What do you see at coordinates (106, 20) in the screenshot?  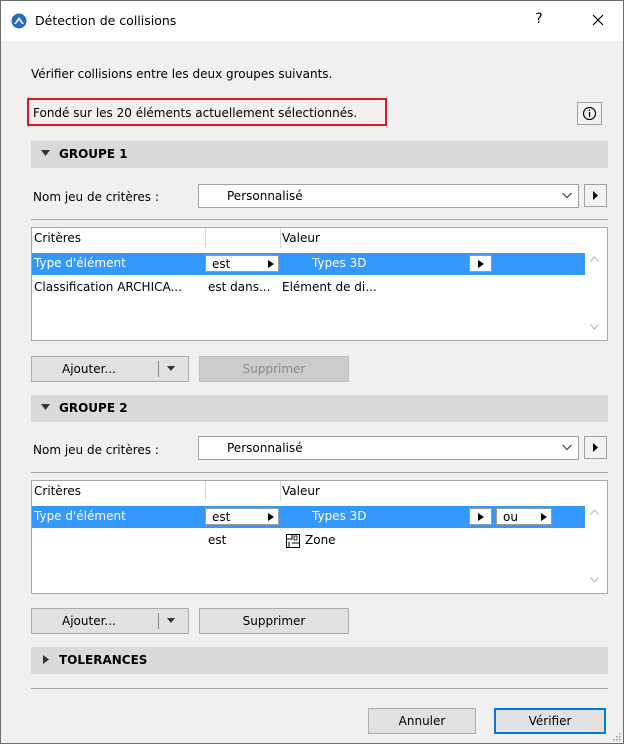 I see `window-title: Détection de collisions` at bounding box center [106, 20].